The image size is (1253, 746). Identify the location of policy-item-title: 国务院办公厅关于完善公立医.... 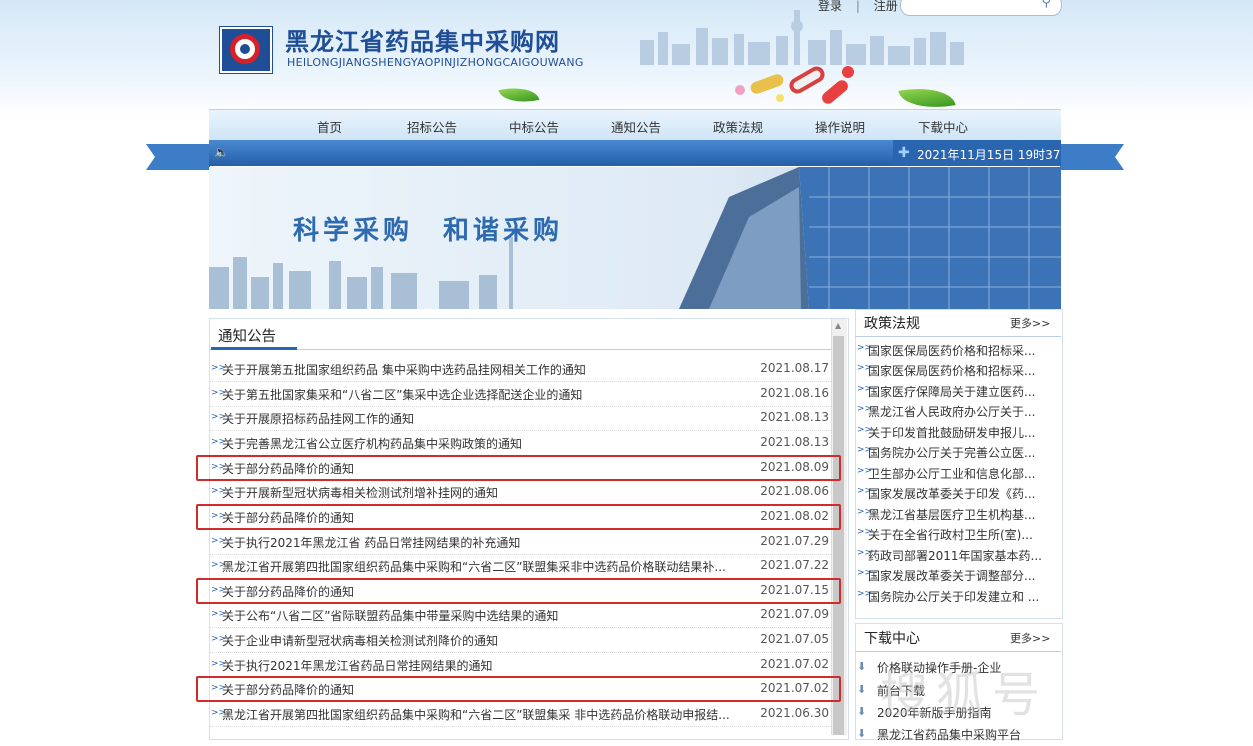
(963, 452).